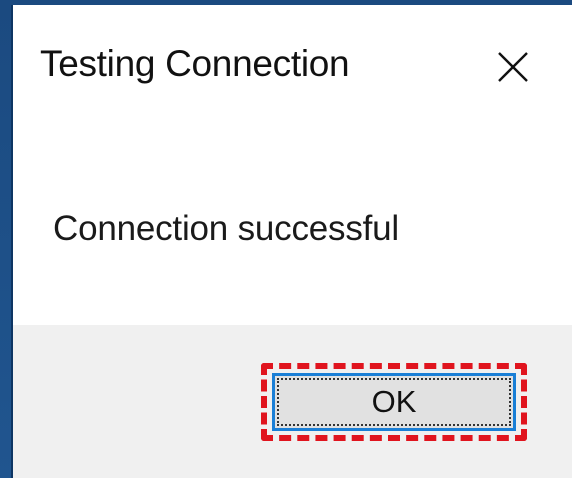 The image size is (572, 478). What do you see at coordinates (195, 63) in the screenshot?
I see `dialog-title: Testing Connection` at bounding box center [195, 63].